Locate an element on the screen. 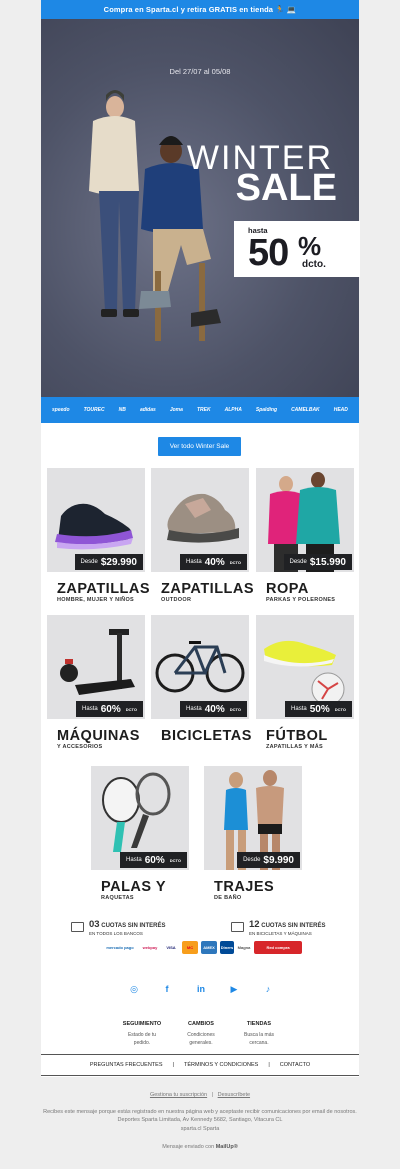  payment-logo: mercado pago is located at coordinates (120, 947).